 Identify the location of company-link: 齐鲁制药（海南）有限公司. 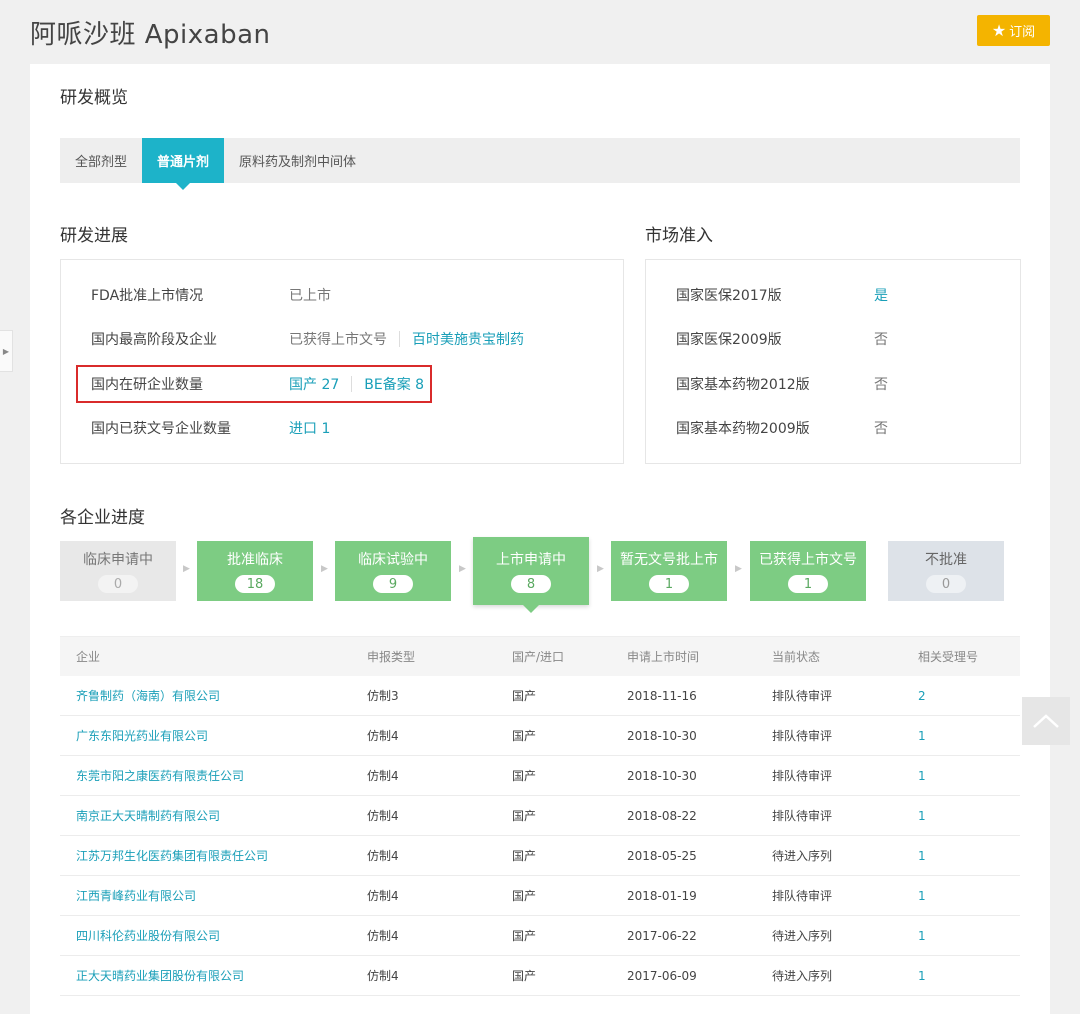
(213, 695).